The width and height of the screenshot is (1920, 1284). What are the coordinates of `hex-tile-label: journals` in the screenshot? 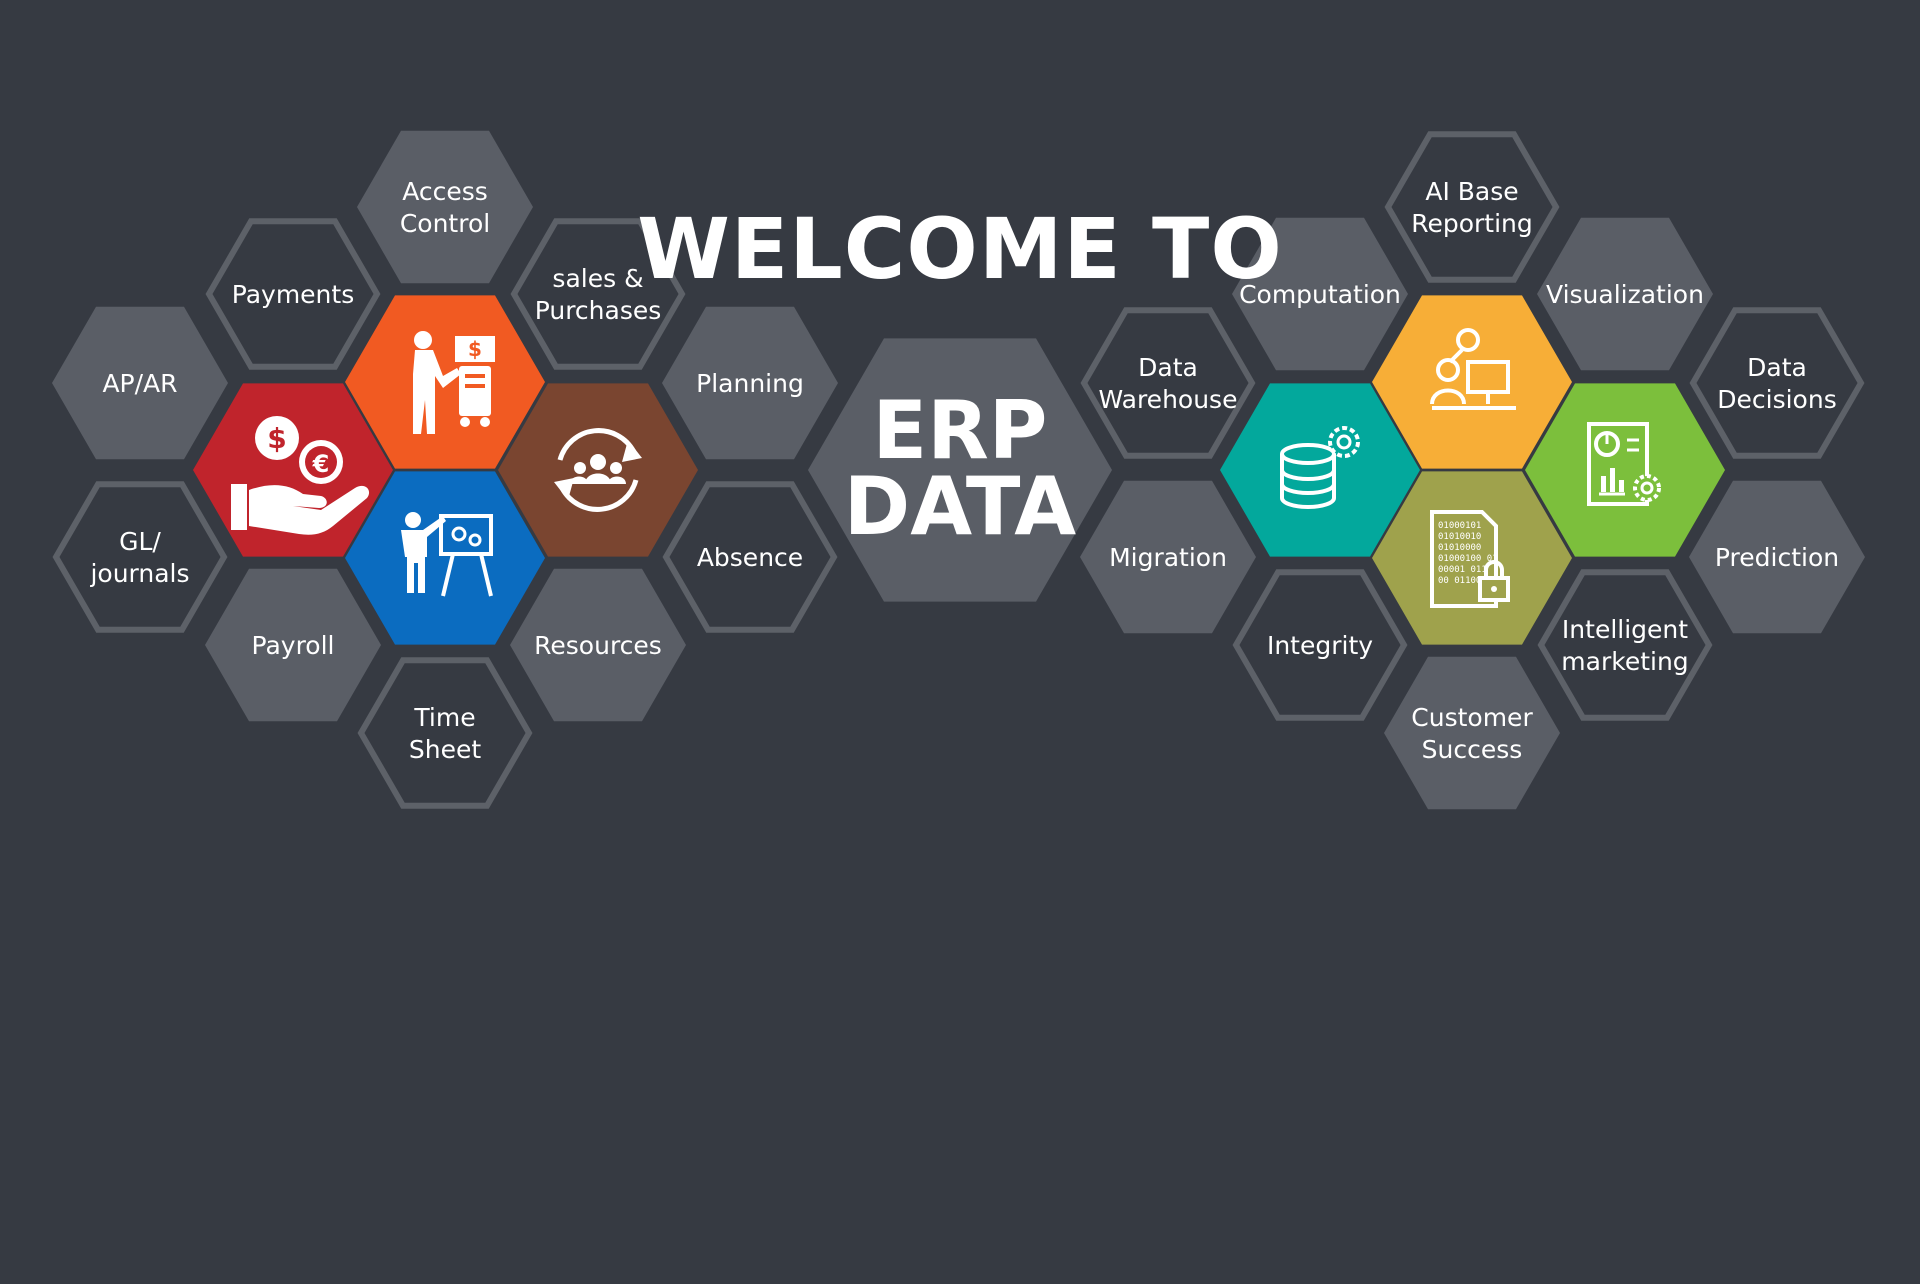 It's located at (139, 573).